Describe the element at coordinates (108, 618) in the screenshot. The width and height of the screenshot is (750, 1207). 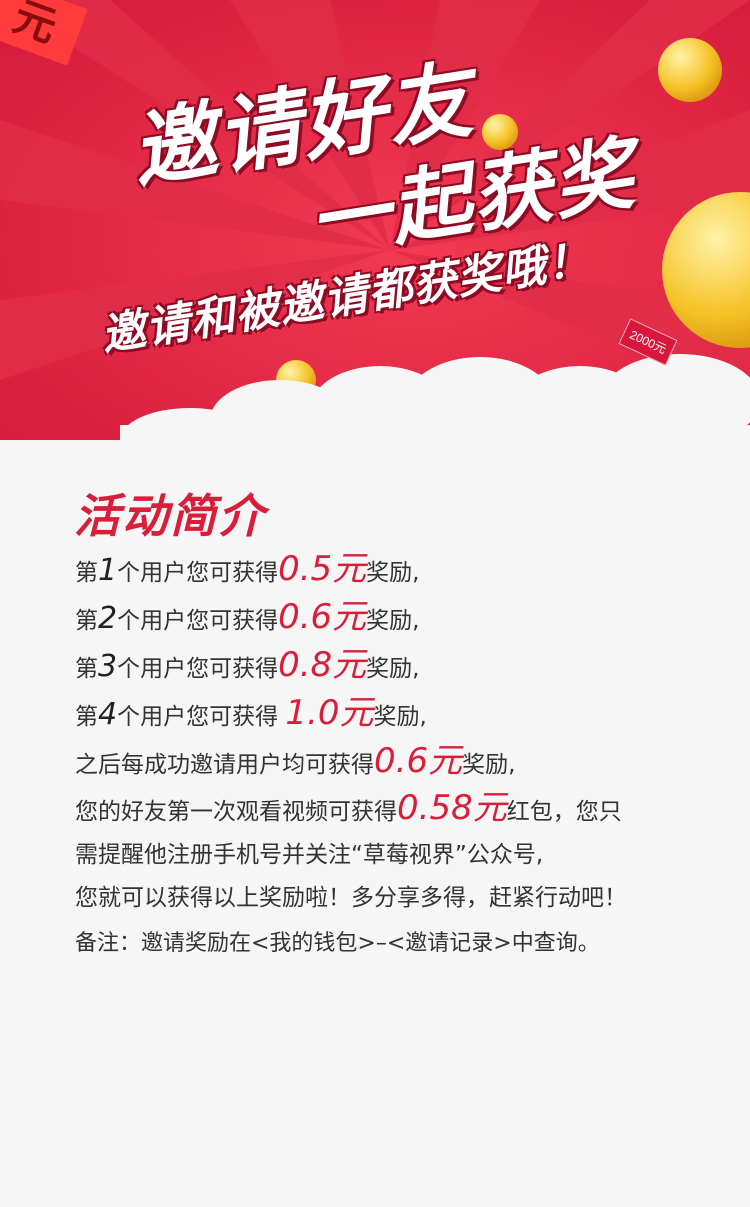
I see `reward-rank: 2` at that location.